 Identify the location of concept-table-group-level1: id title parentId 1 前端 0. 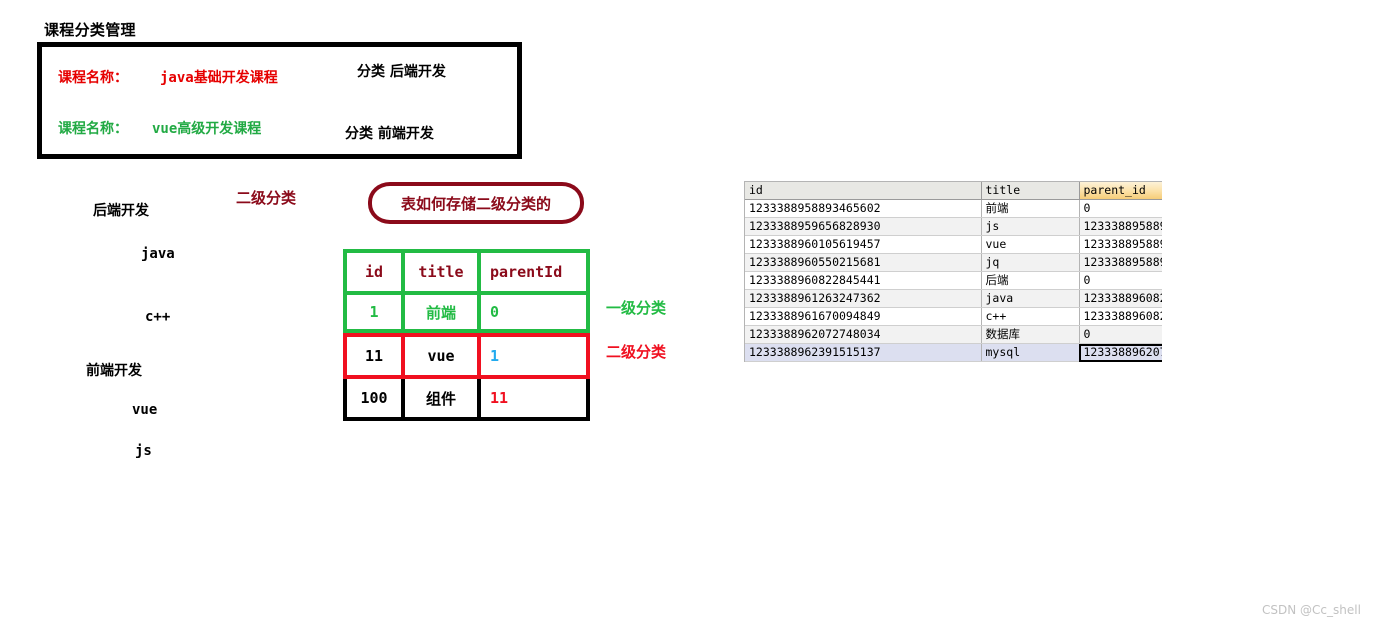
(466, 291).